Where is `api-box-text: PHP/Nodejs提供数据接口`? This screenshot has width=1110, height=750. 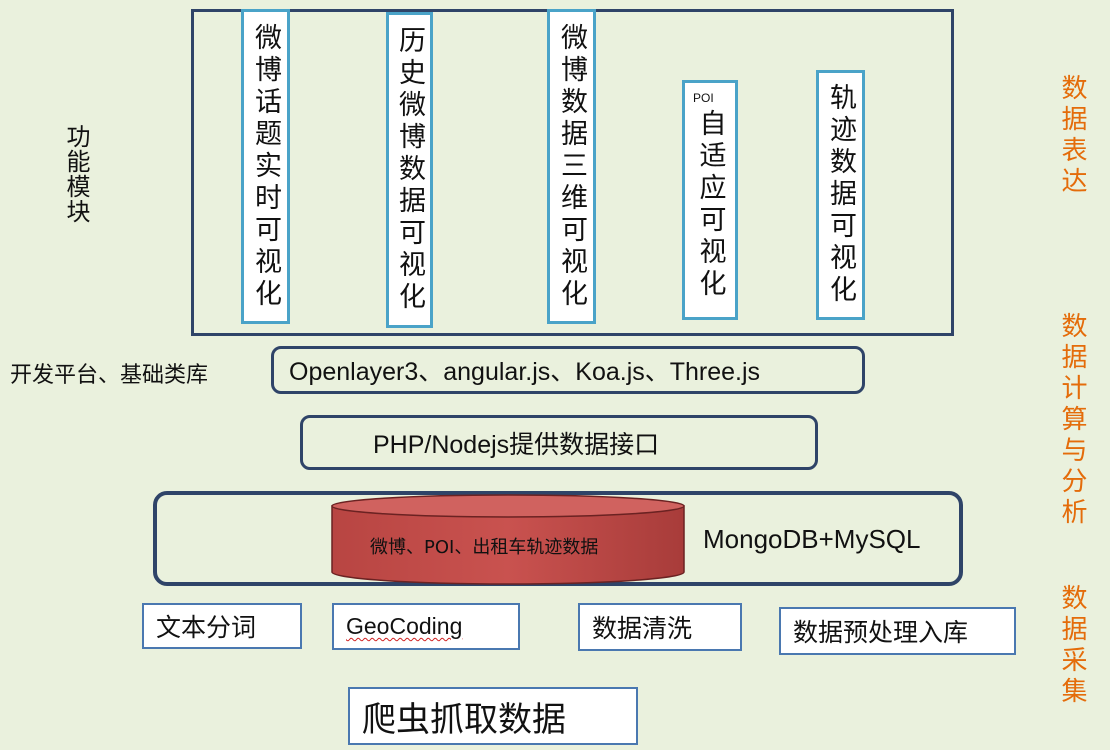 api-box-text: PHP/Nodejs提供数据接口 is located at coordinates (516, 444).